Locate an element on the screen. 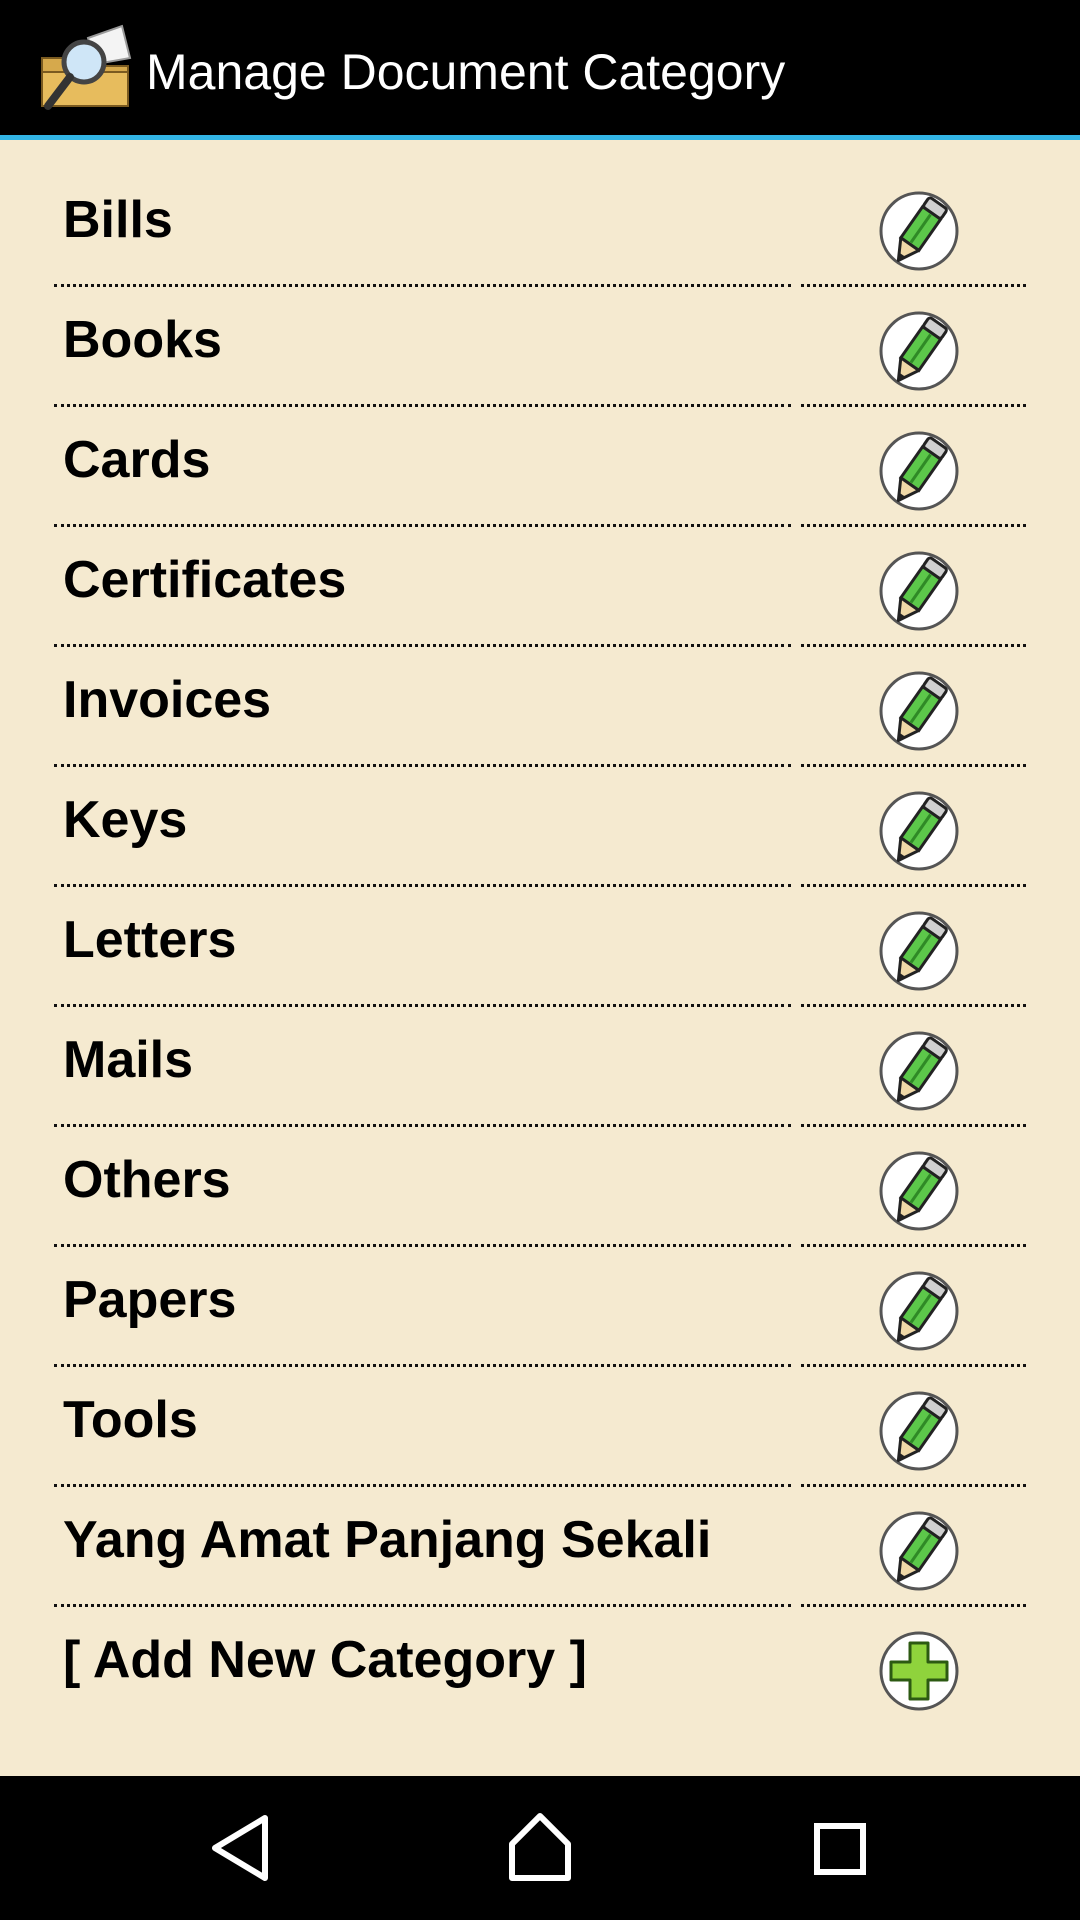 This screenshot has height=1920, width=1080. category-label: Bills is located at coordinates (118, 220).